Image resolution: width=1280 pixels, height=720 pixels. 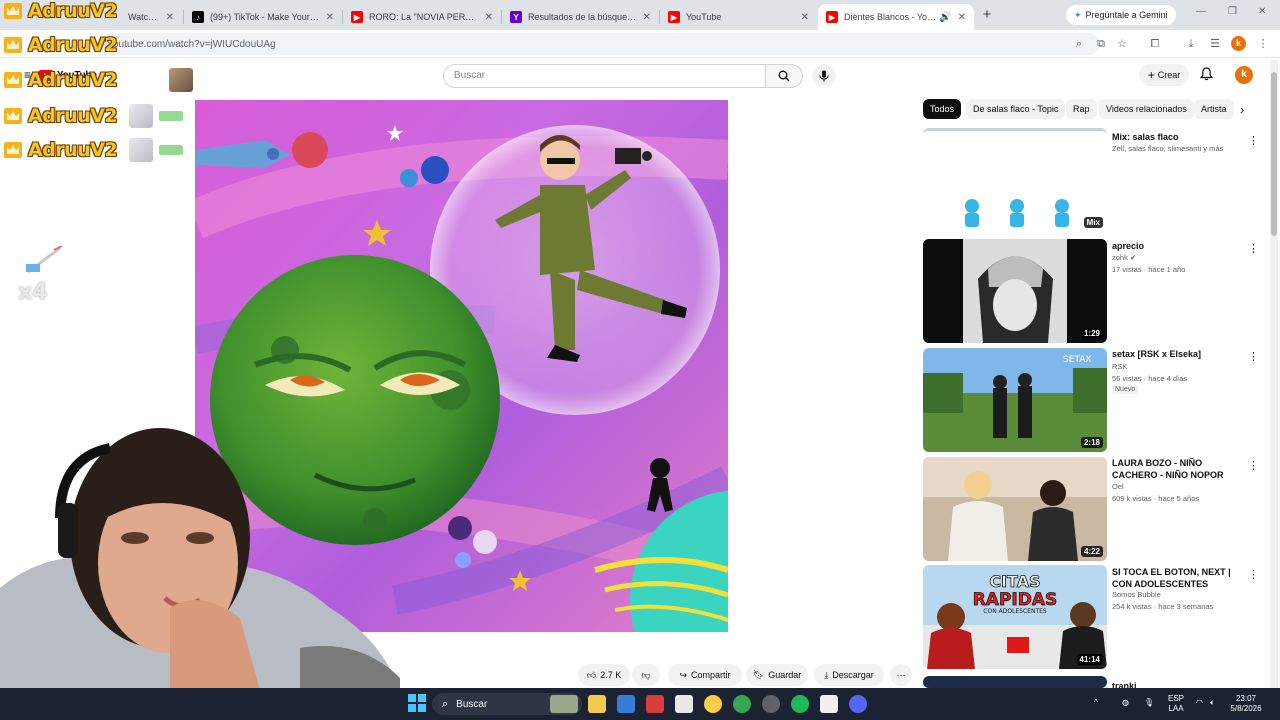 What do you see at coordinates (1122, 44) in the screenshot?
I see `bookmark-star-icon: ☆` at bounding box center [1122, 44].